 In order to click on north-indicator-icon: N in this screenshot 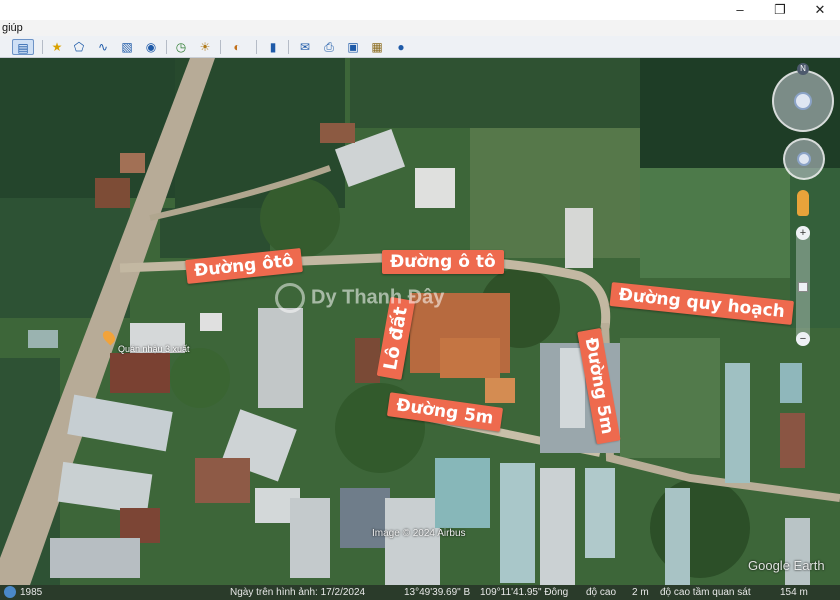, I will do `click(803, 69)`.